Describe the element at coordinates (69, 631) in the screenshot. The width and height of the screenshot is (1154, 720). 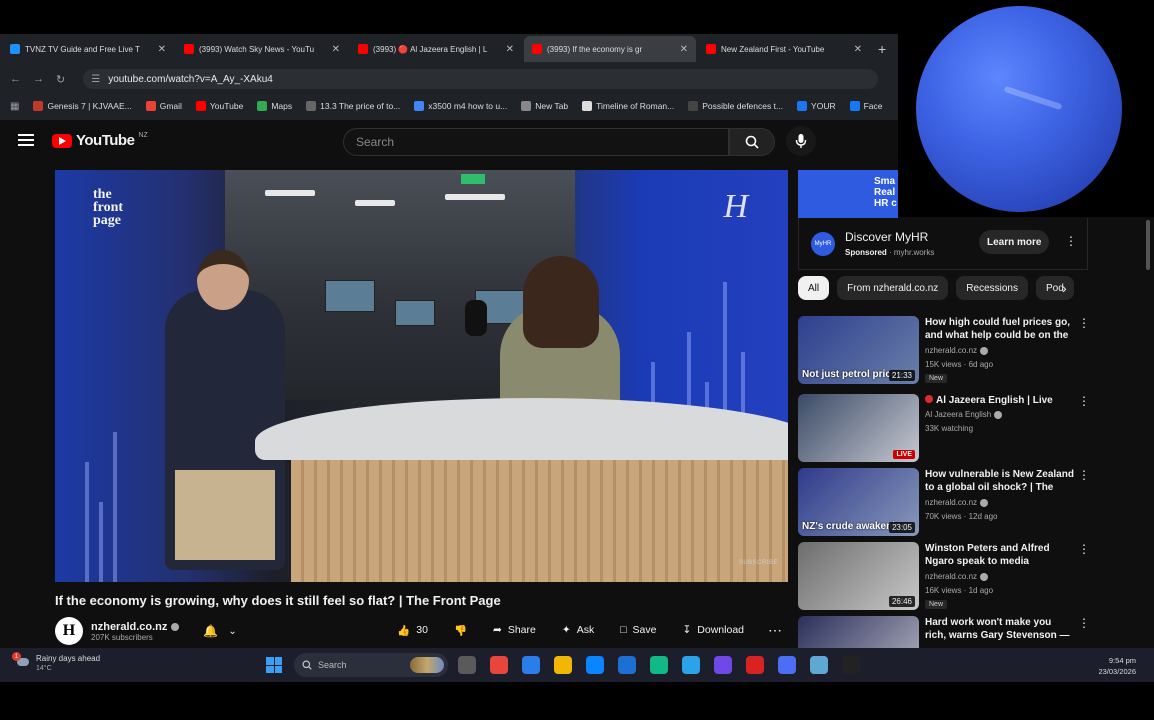
I see `channel-avatar: H` at that location.